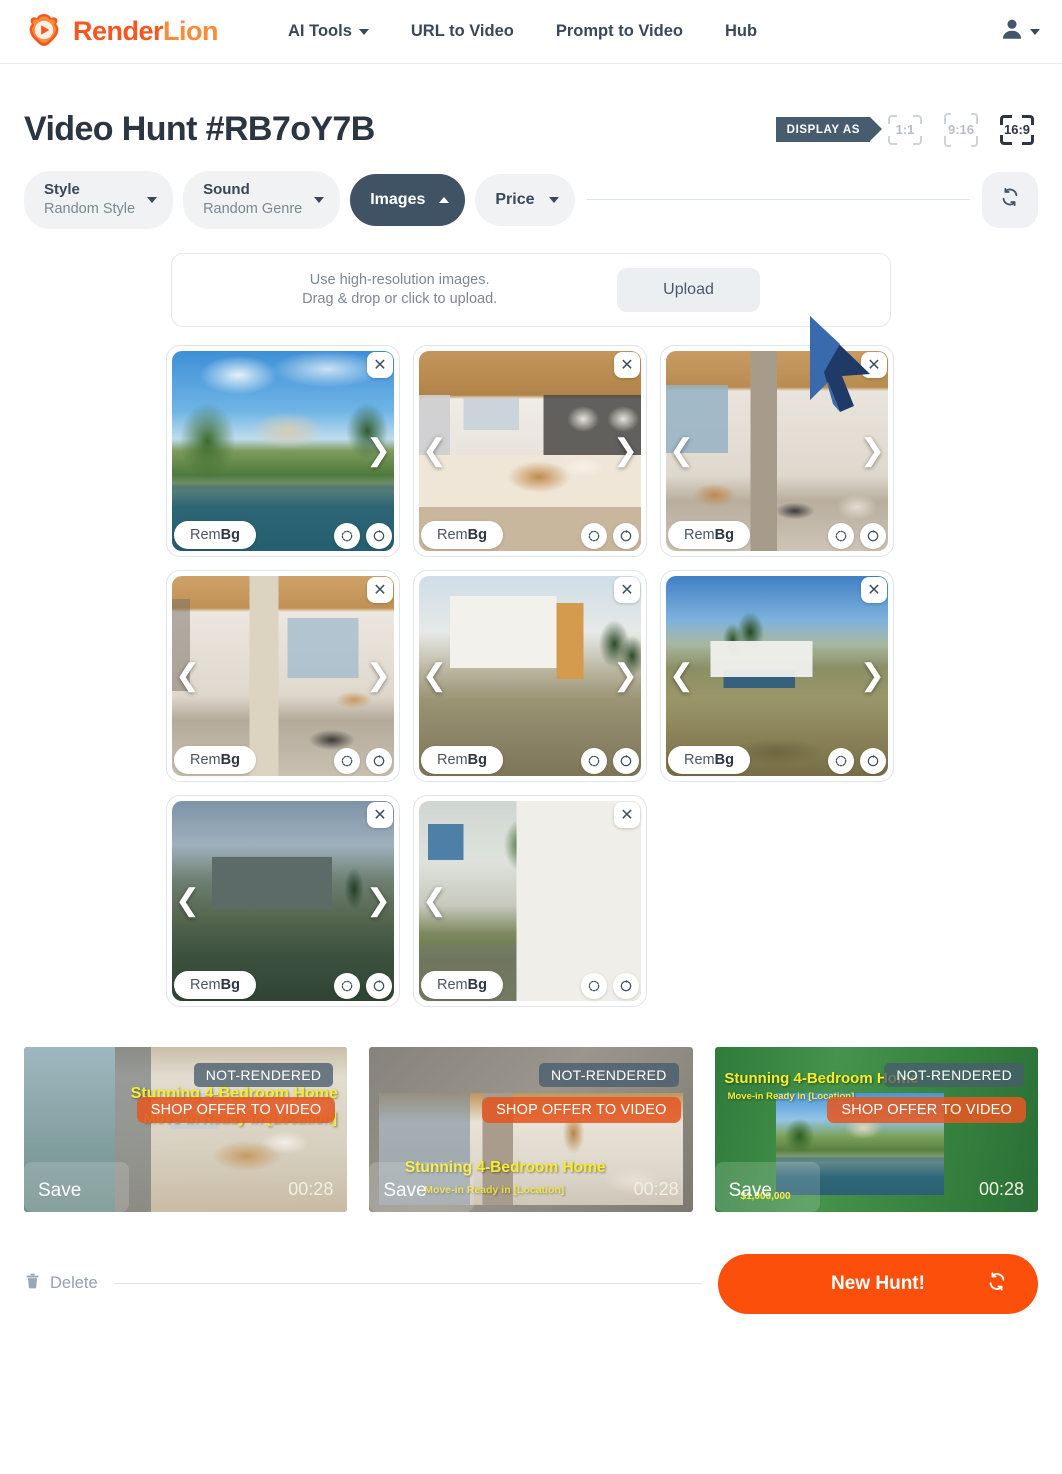 Image resolution: width=1062 pixels, height=1474 pixels. What do you see at coordinates (1017, 130) in the screenshot?
I see `ratio-button-16-9: 16:9` at bounding box center [1017, 130].